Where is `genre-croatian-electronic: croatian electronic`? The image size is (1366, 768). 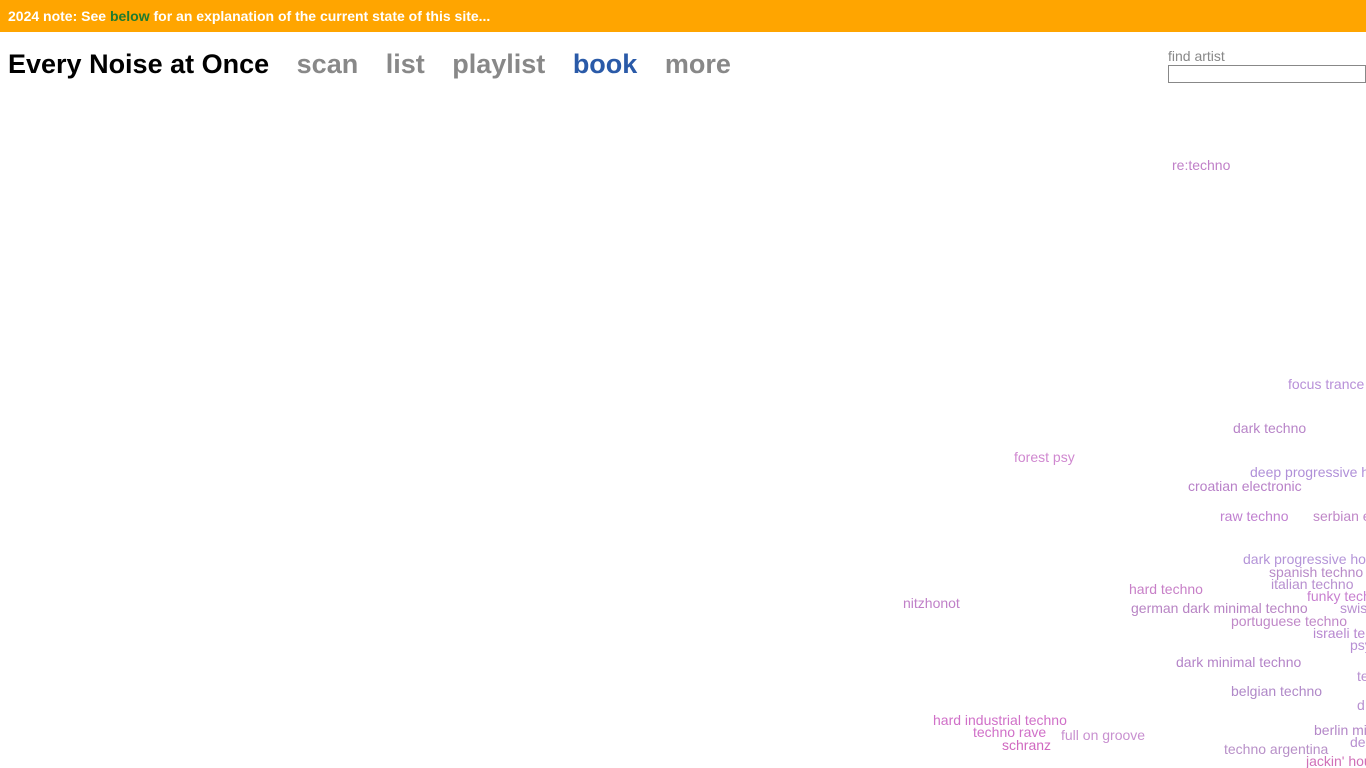 genre-croatian-electronic: croatian electronic is located at coordinates (1245, 486).